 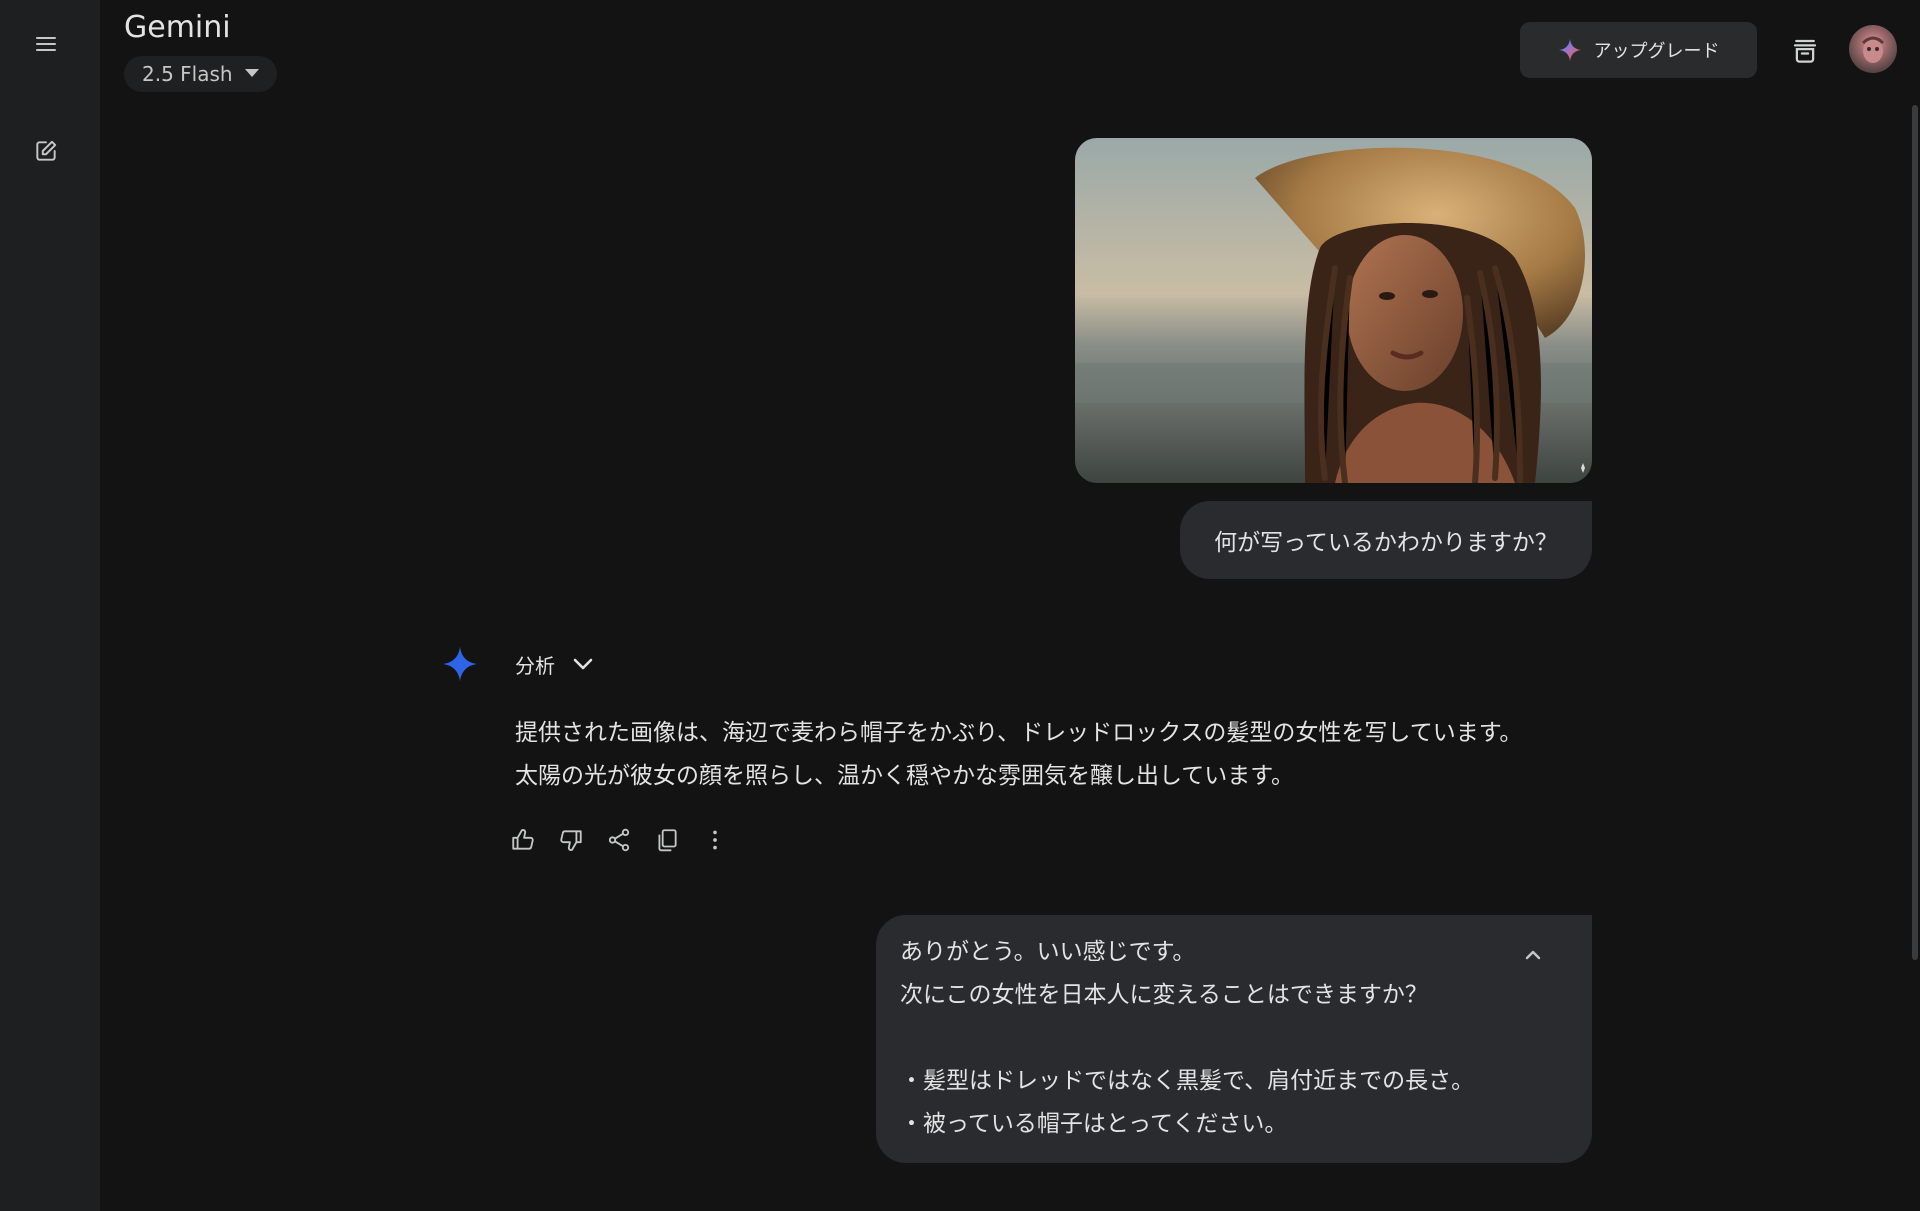 I want to click on user-message-text: 何が写っているかわかりますか？, so click(x=1386, y=543).